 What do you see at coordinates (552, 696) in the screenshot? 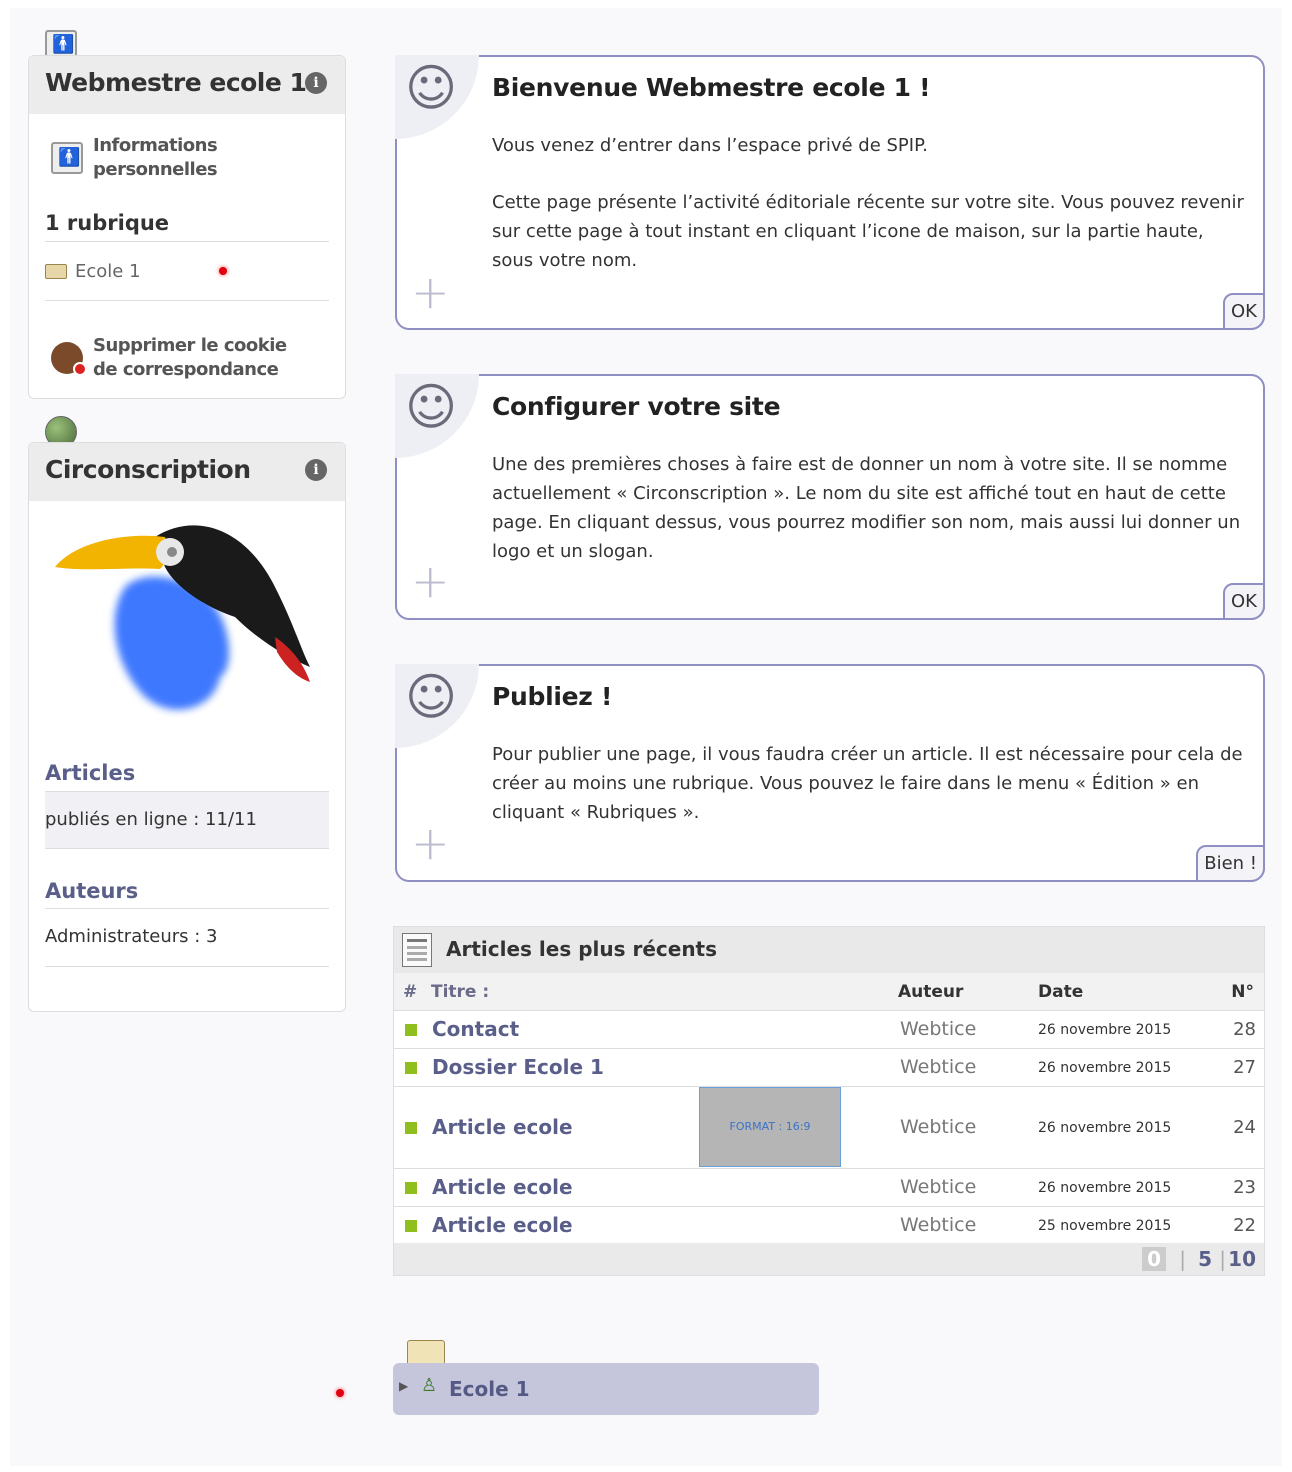
I see `card-title: Publiez !` at bounding box center [552, 696].